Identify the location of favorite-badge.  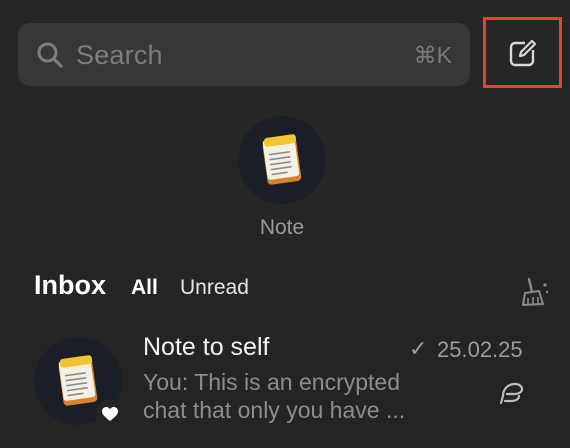
(110, 414).